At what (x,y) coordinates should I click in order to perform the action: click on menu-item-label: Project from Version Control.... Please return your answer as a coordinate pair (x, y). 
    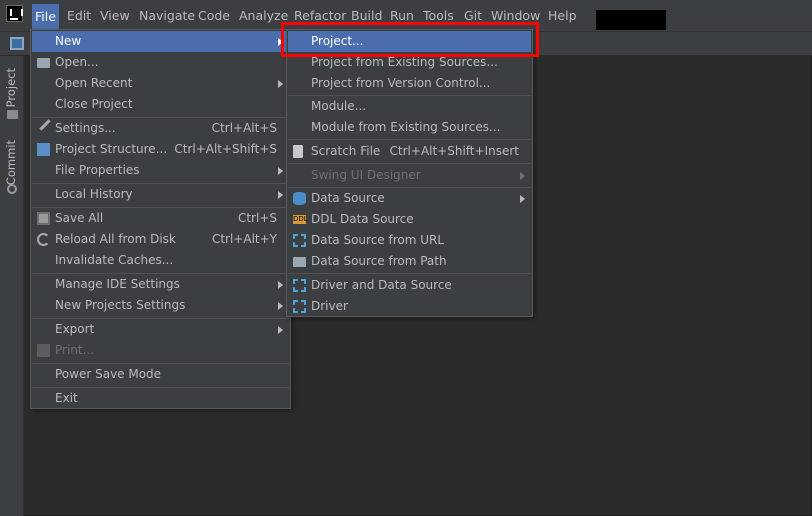
    Looking at the image, I should click on (401, 83).